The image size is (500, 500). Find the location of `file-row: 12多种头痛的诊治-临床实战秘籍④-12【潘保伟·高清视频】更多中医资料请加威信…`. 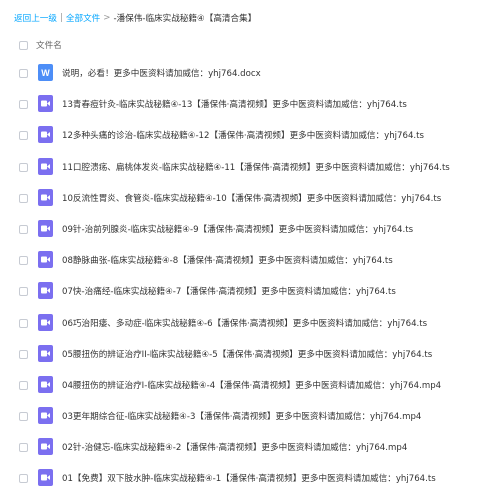

file-row: 12多种头痛的诊治-临床实战秘籍④-12【潘保伟·高清视频】更多中医资料请加威信… is located at coordinates (250, 135).